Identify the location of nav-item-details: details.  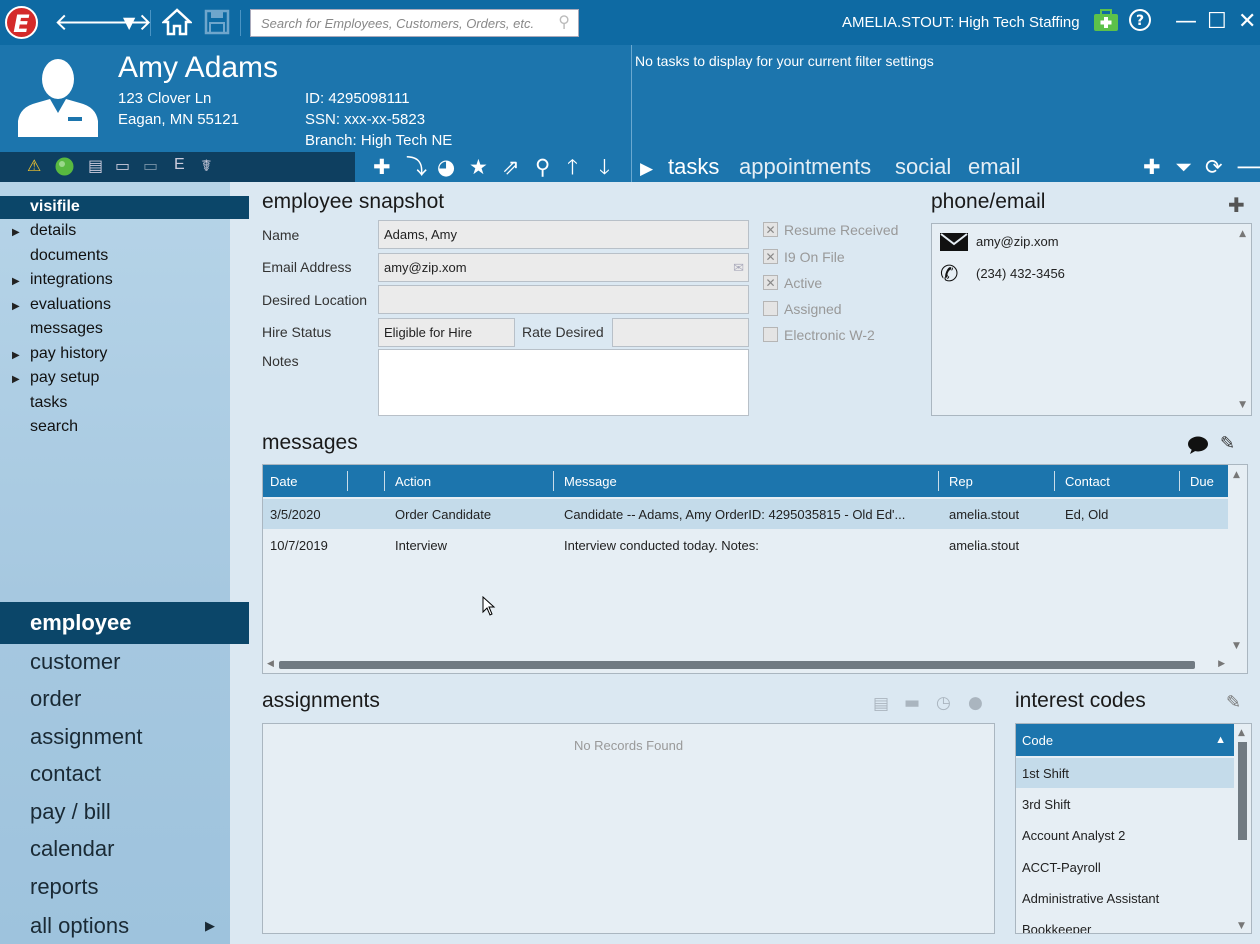
(53, 231).